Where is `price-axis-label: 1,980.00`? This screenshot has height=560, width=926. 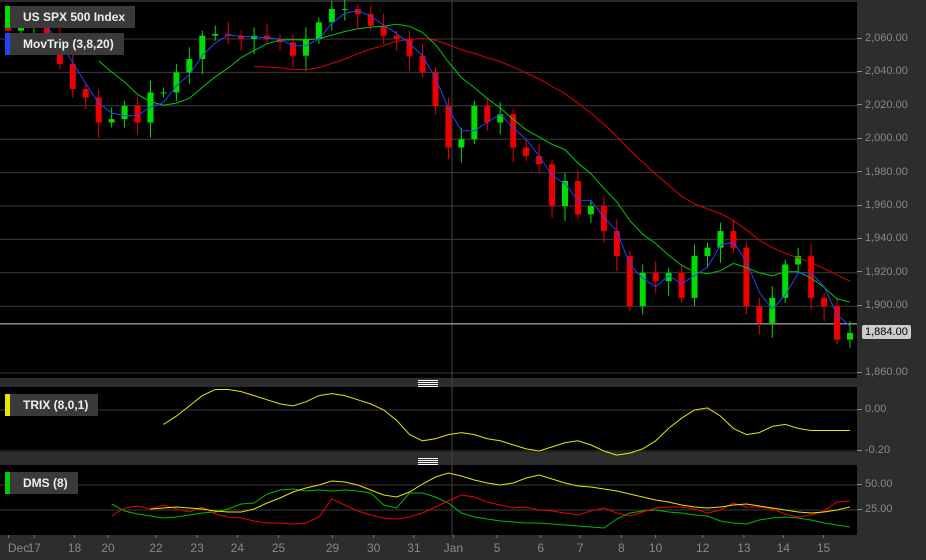
price-axis-label: 1,980.00 is located at coordinates (882, 172).